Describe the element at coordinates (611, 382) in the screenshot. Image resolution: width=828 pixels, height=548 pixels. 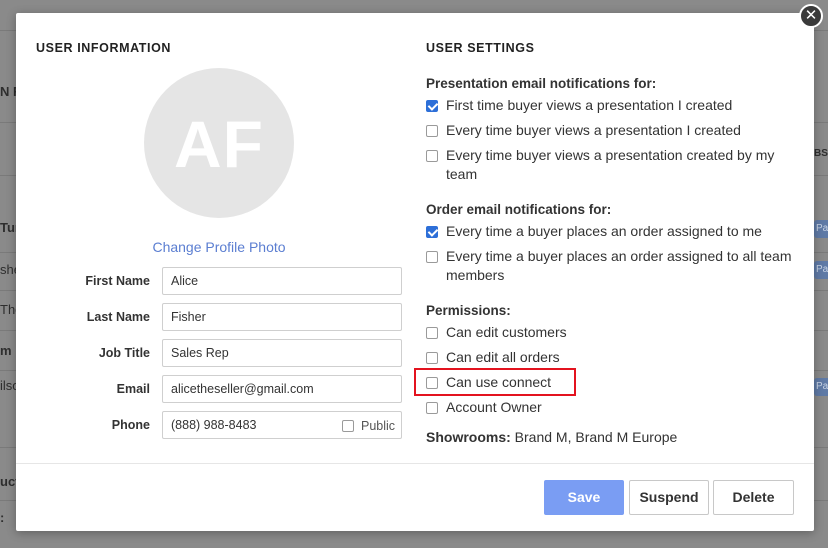
I see `permission-use-connect: Can use connect` at that location.